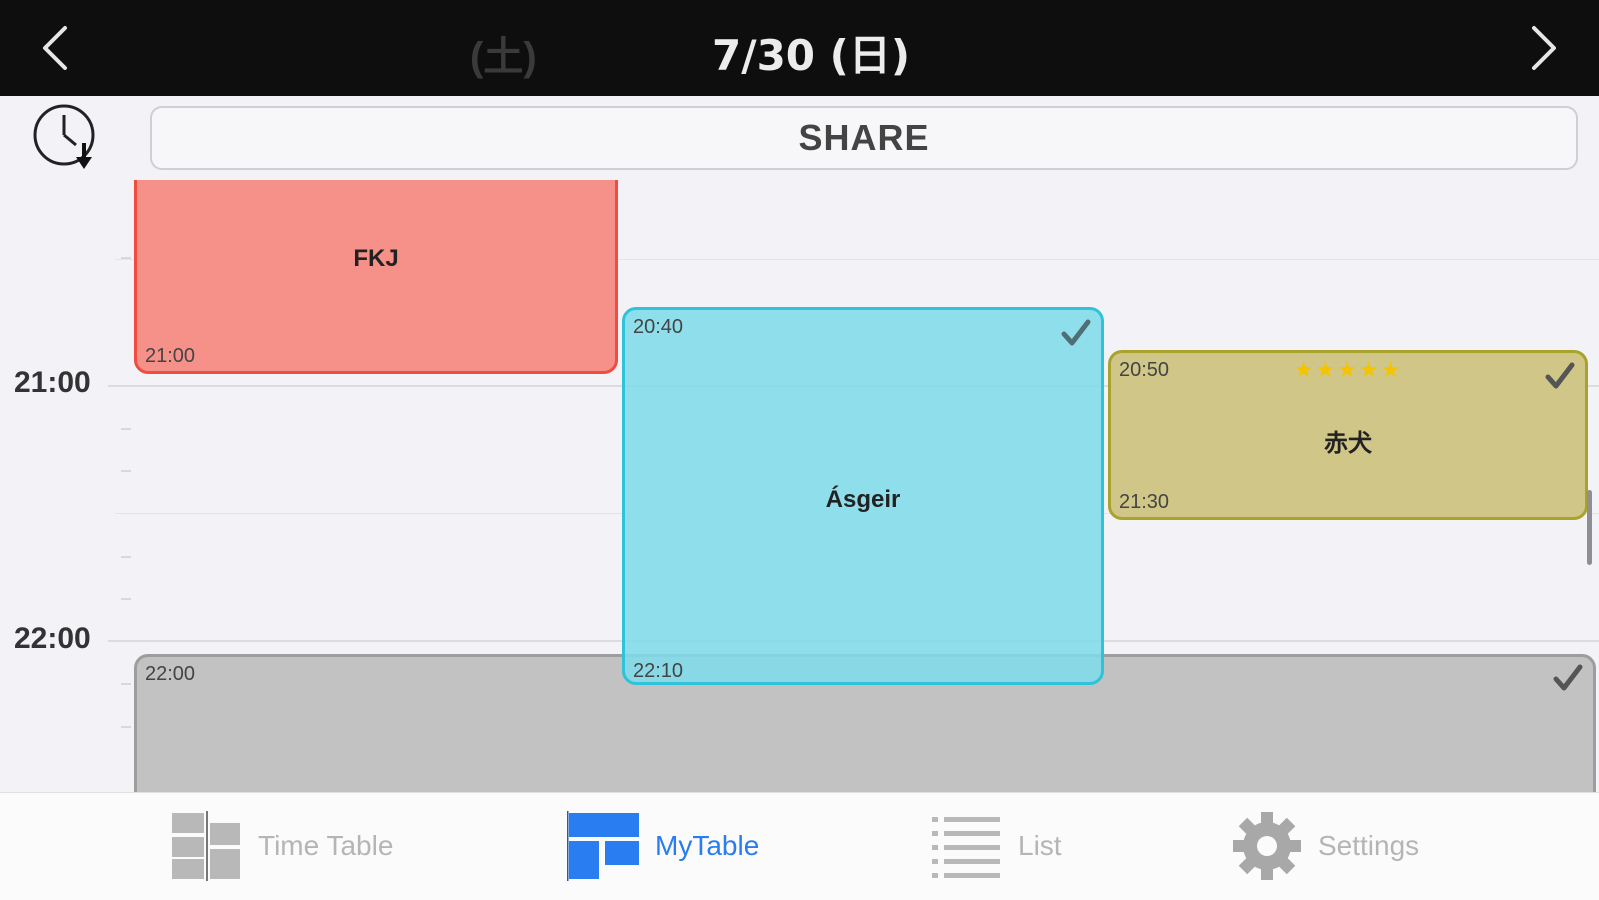 Image resolution: width=1599 pixels, height=900 pixels. What do you see at coordinates (603, 846) in the screenshot?
I see `mytable-icon` at bounding box center [603, 846].